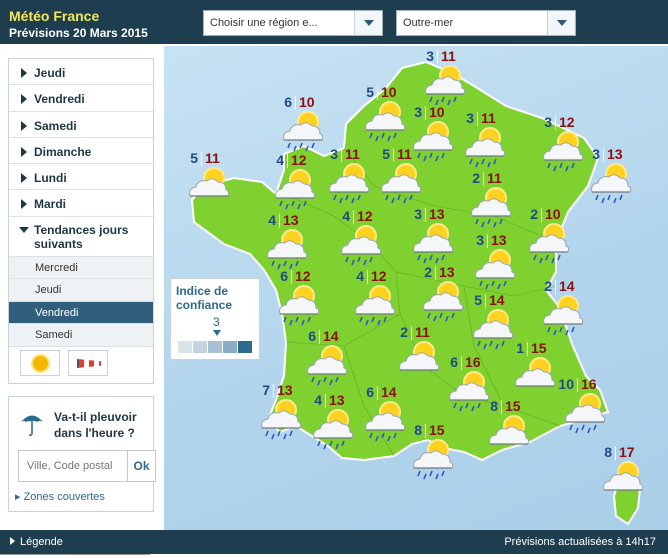 The width and height of the screenshot is (668, 558). Describe the element at coordinates (81, 151) in the screenshot. I see `sidebar-item-dimanche: Dimanche` at that location.